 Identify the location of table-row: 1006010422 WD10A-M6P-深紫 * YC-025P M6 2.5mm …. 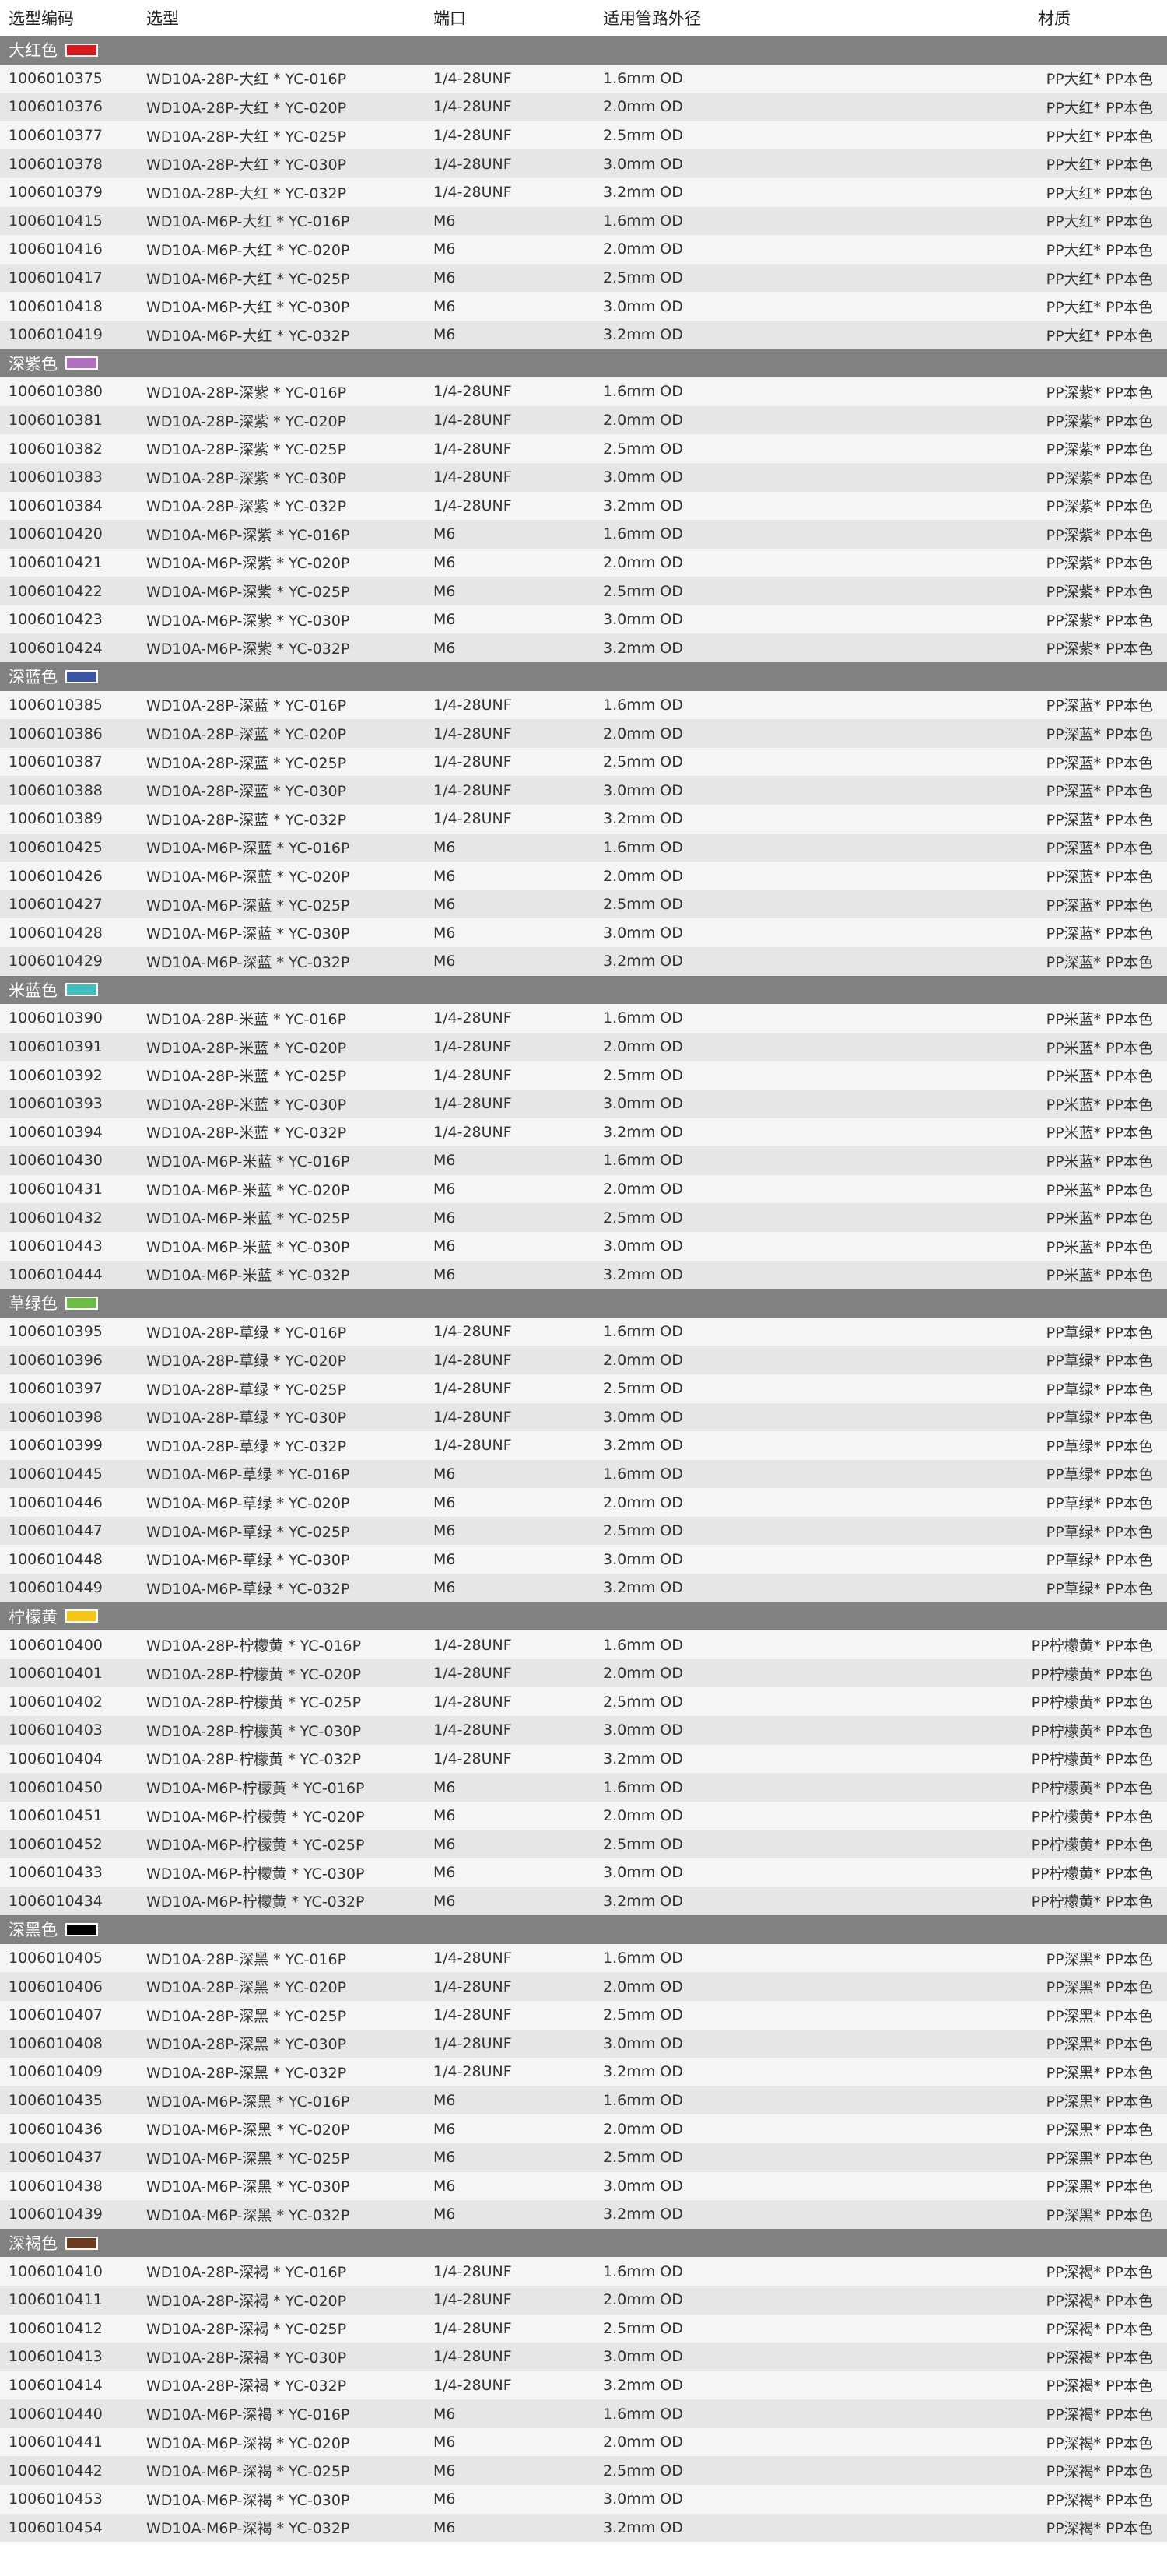
(583, 591).